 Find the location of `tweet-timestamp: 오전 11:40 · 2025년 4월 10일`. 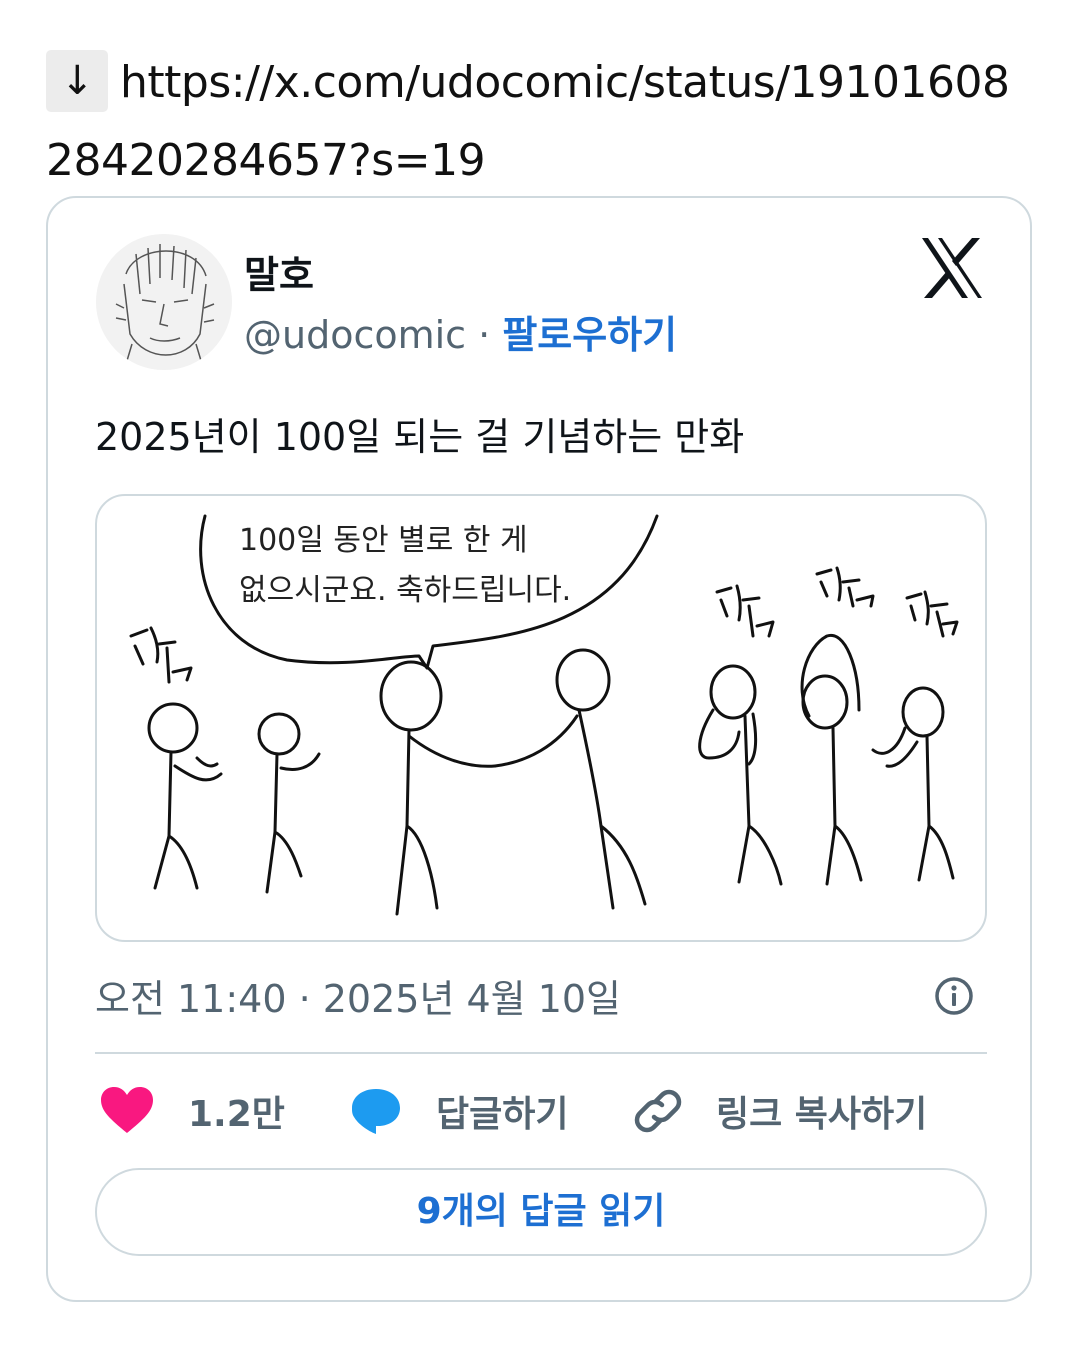

tweet-timestamp: 오전 11:40 · 2025년 4월 10일 is located at coordinates (358, 995).